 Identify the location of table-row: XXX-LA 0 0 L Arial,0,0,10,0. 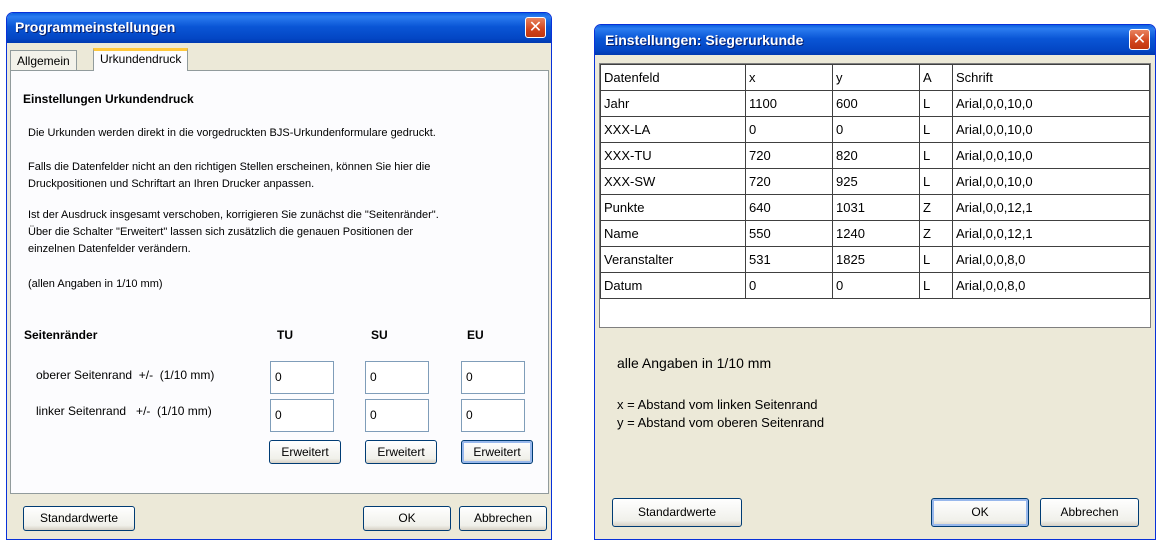
(875, 129).